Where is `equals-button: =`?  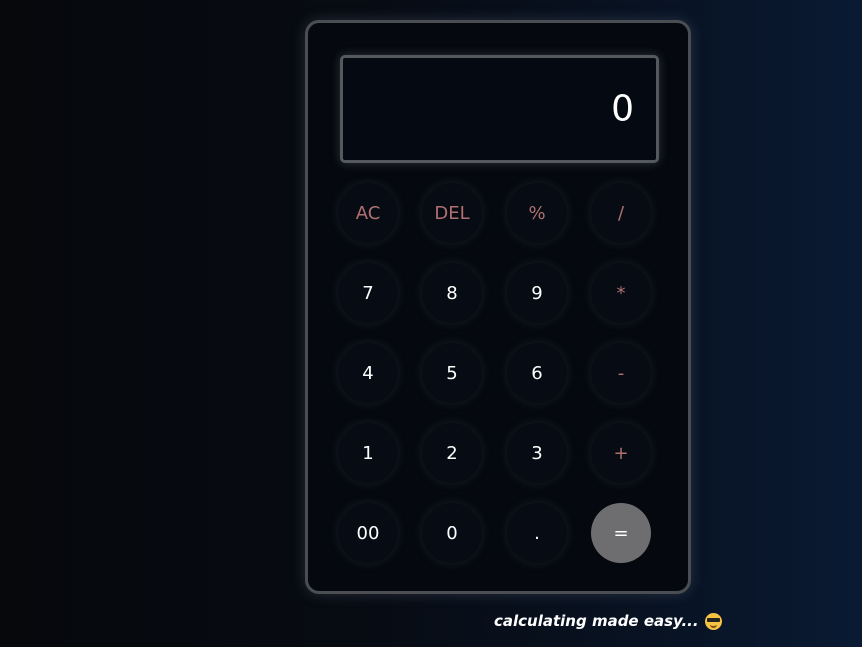 equals-button: = is located at coordinates (621, 533).